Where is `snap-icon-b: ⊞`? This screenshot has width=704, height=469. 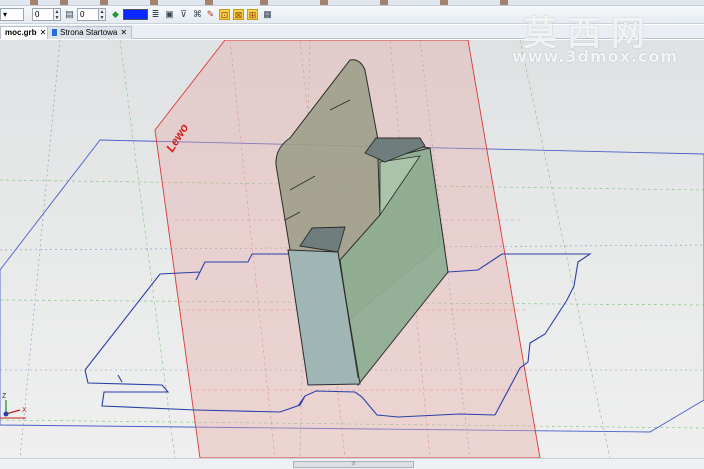
snap-icon-b: ⊞ is located at coordinates (252, 14).